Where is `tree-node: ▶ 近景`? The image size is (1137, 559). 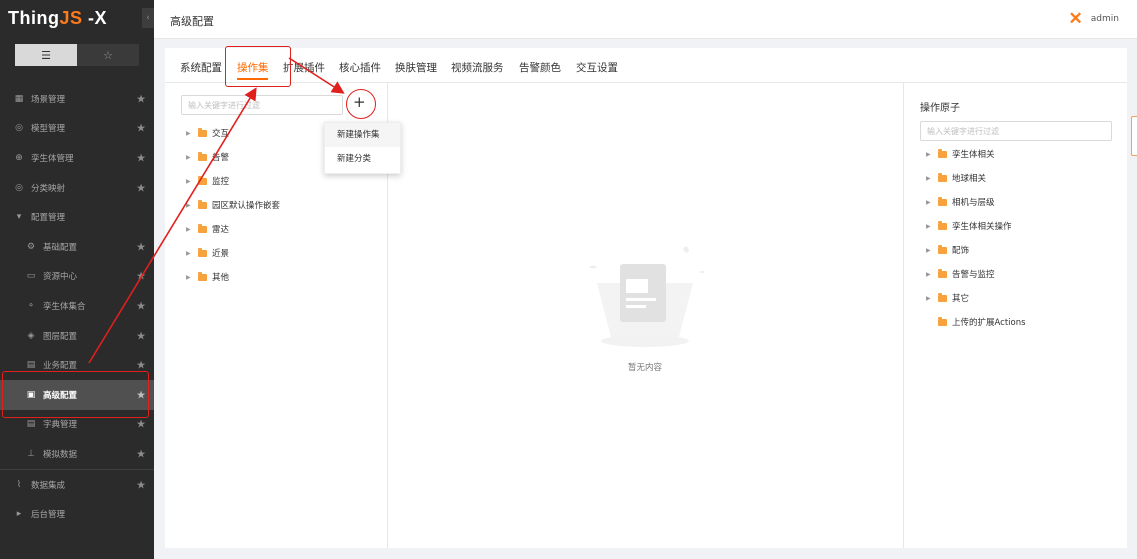 tree-node: ▶ 近景 is located at coordinates (207, 253).